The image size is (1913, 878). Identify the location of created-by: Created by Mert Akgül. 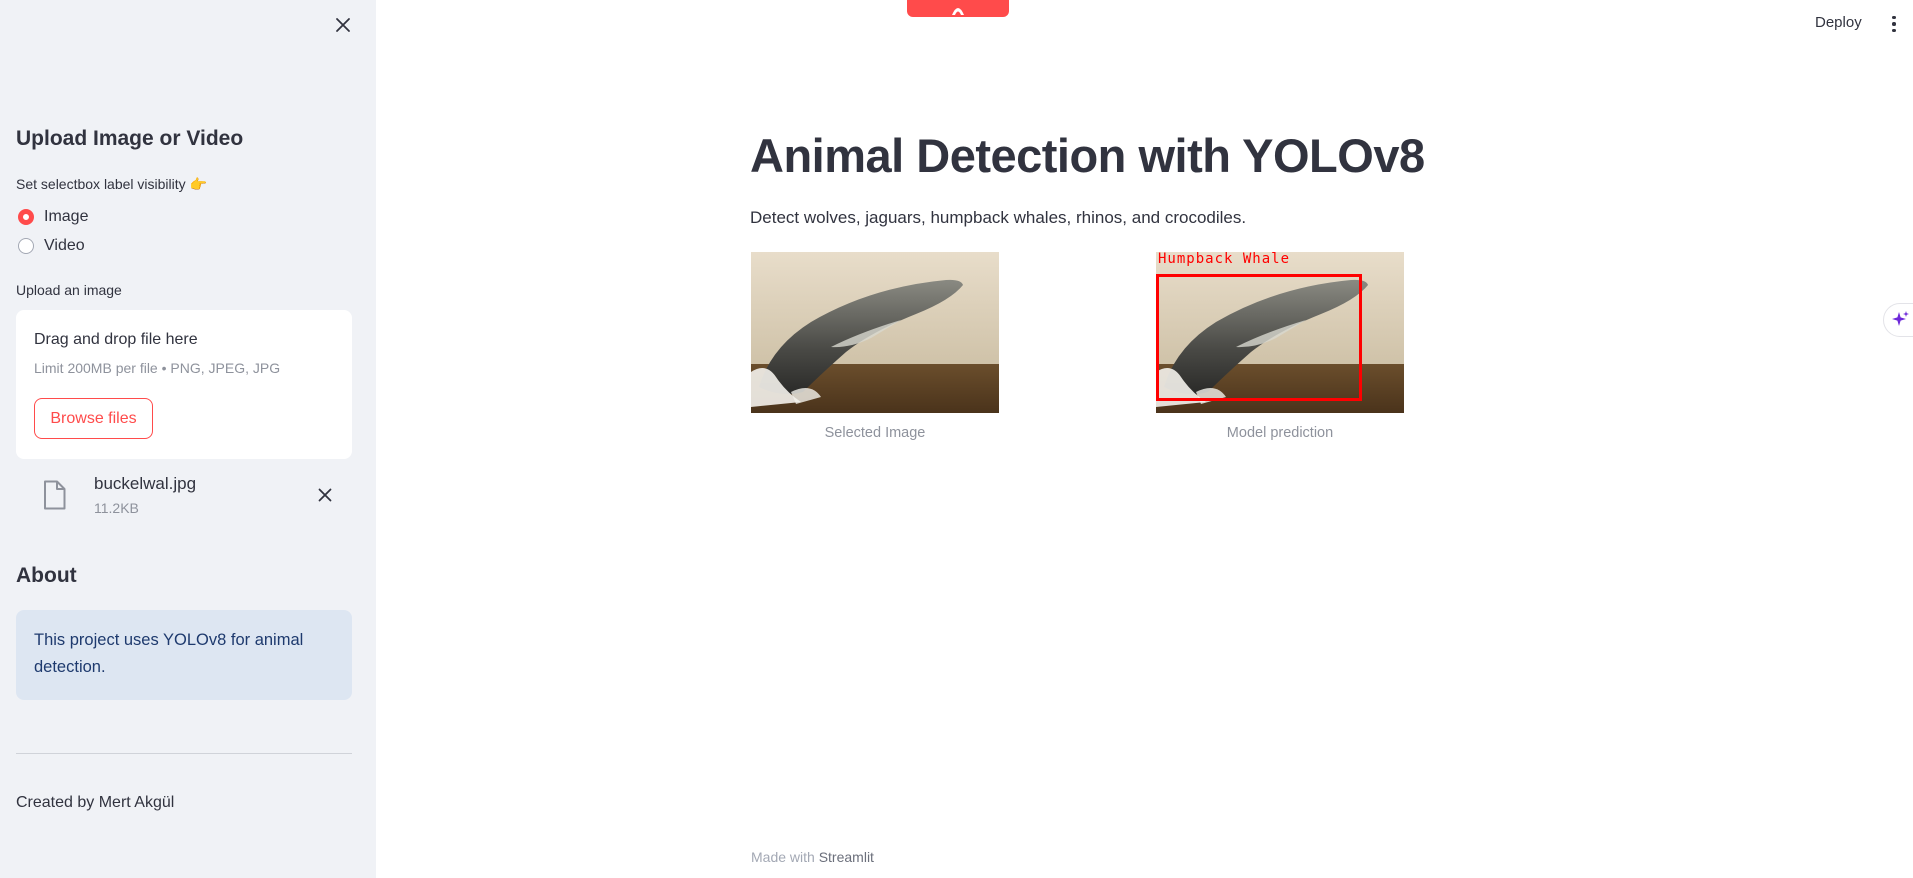
(95, 802).